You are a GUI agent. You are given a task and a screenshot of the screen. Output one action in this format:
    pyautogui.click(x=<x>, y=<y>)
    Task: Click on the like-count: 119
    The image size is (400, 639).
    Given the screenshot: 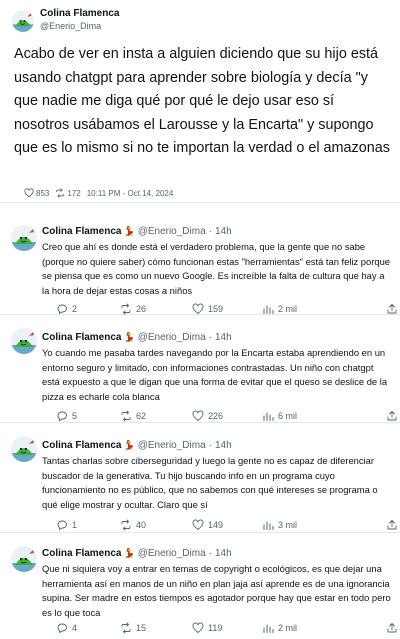 What is the action you would take?
    pyautogui.click(x=215, y=628)
    